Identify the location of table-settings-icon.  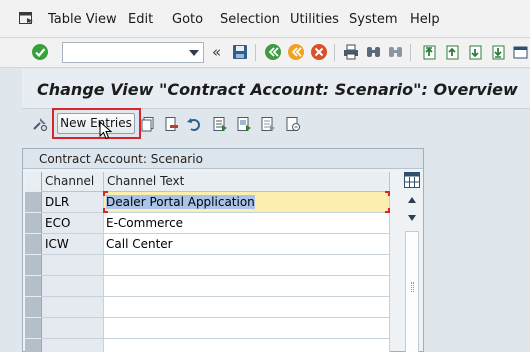
(412, 180).